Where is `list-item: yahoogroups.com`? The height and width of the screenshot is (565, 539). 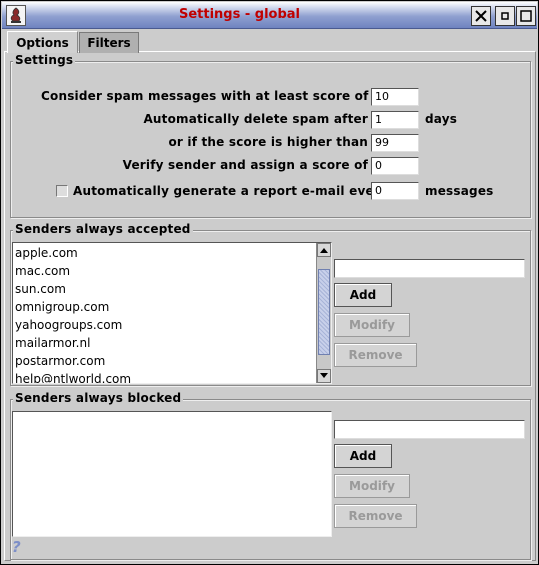 list-item: yahoogroups.com is located at coordinates (164, 325).